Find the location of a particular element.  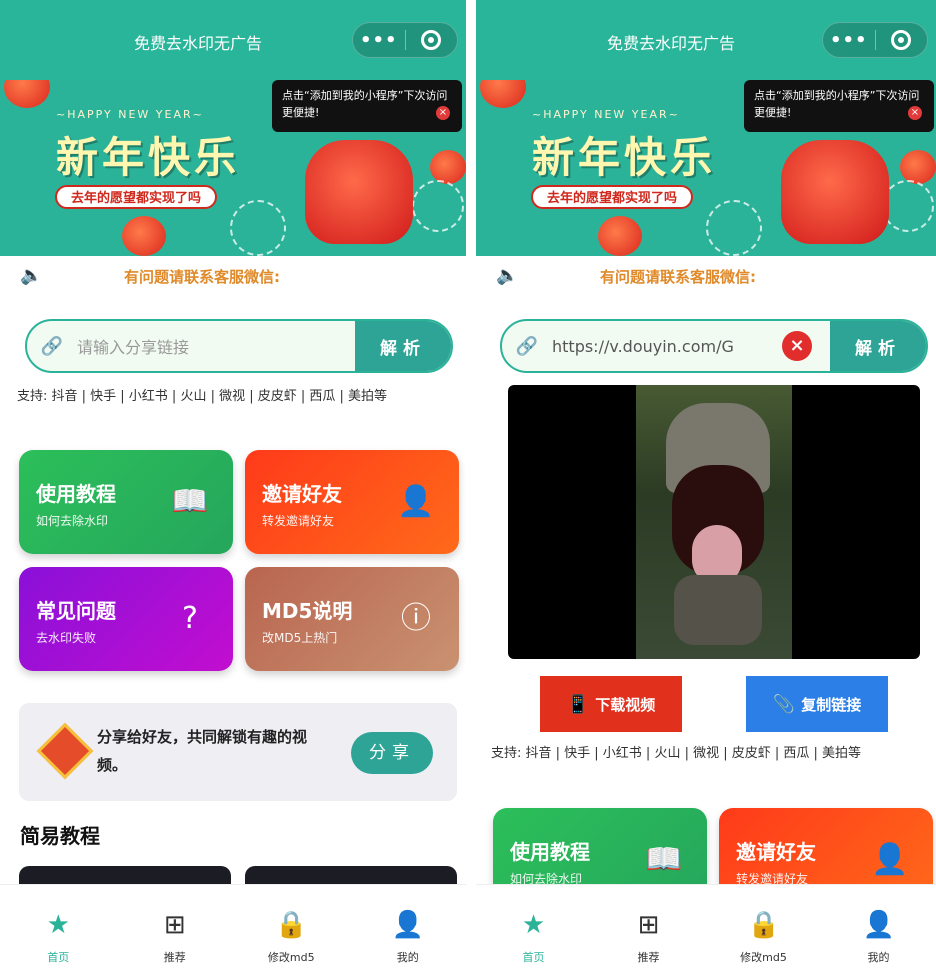

card-subtitle: 如何去除水印 is located at coordinates (72, 521).